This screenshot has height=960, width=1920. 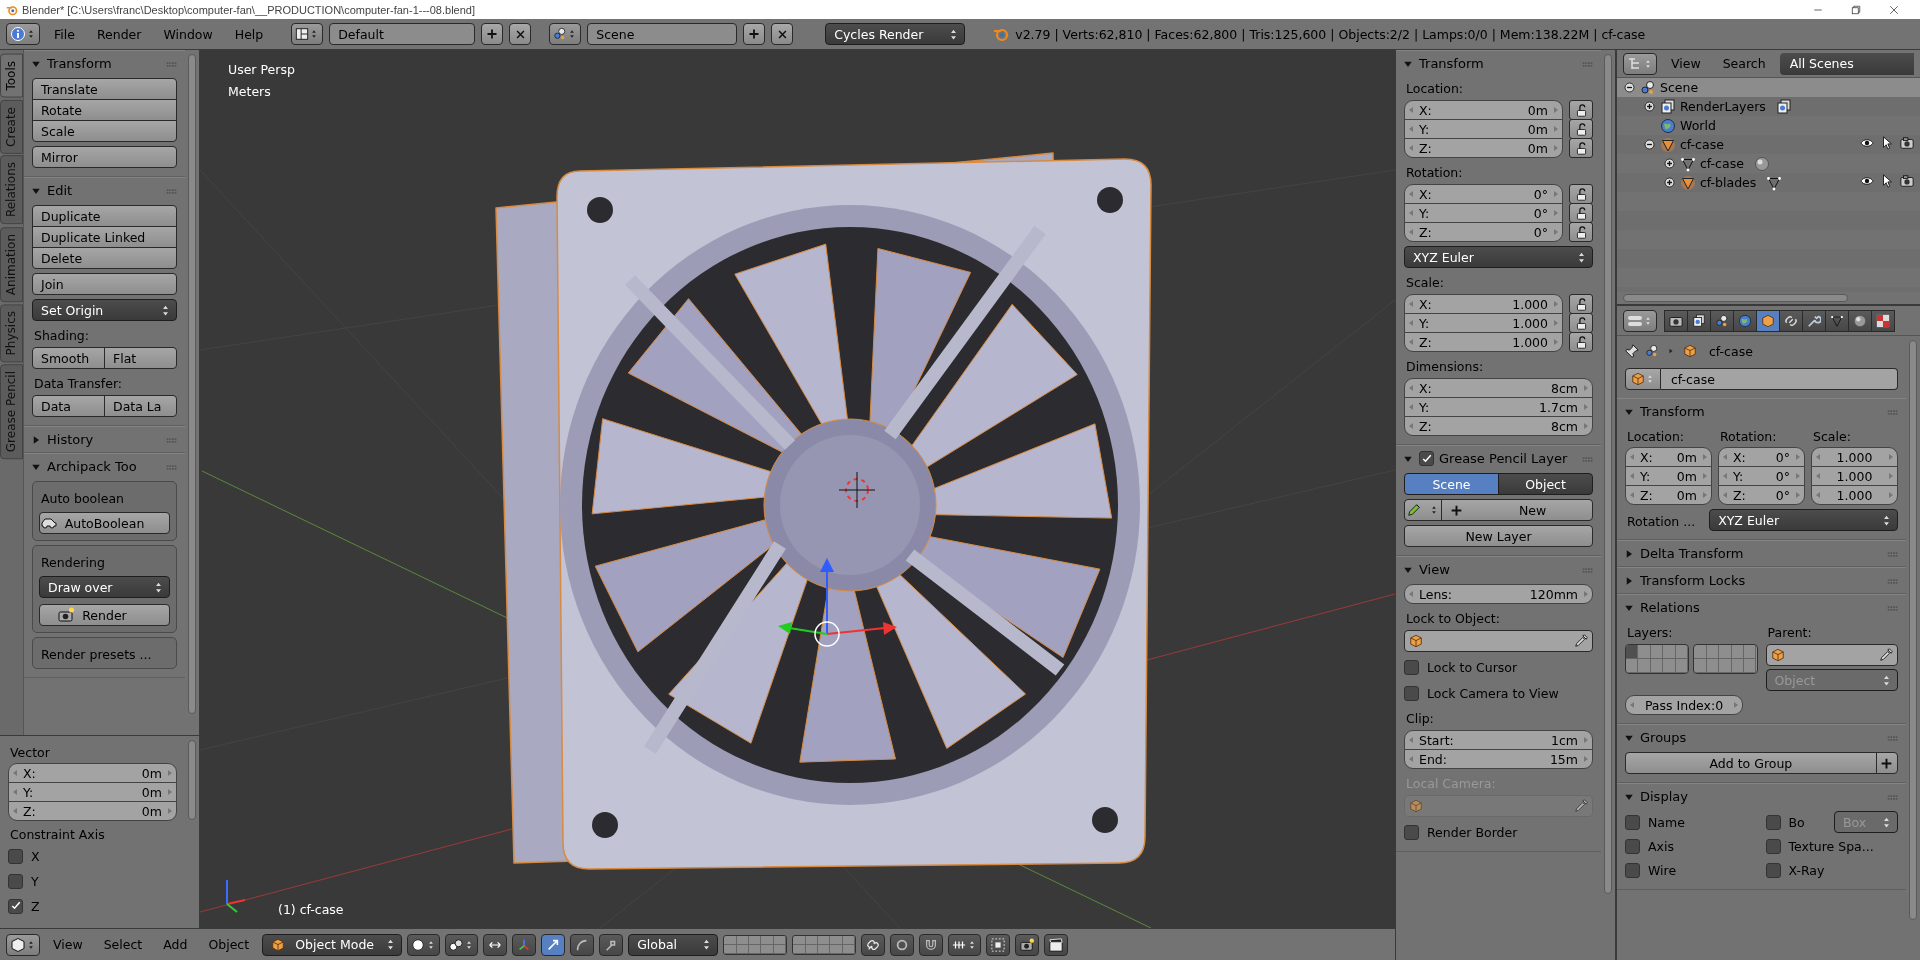 I want to click on outliner-row: RenderLayers, so click(x=1768, y=106).